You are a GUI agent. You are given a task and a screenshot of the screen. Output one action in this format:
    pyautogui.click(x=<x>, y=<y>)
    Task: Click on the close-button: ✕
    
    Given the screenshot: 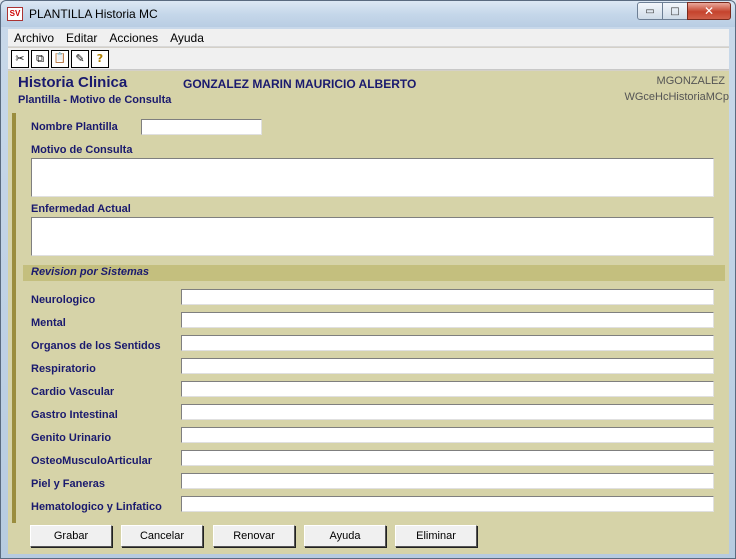 What is the action you would take?
    pyautogui.click(x=709, y=11)
    